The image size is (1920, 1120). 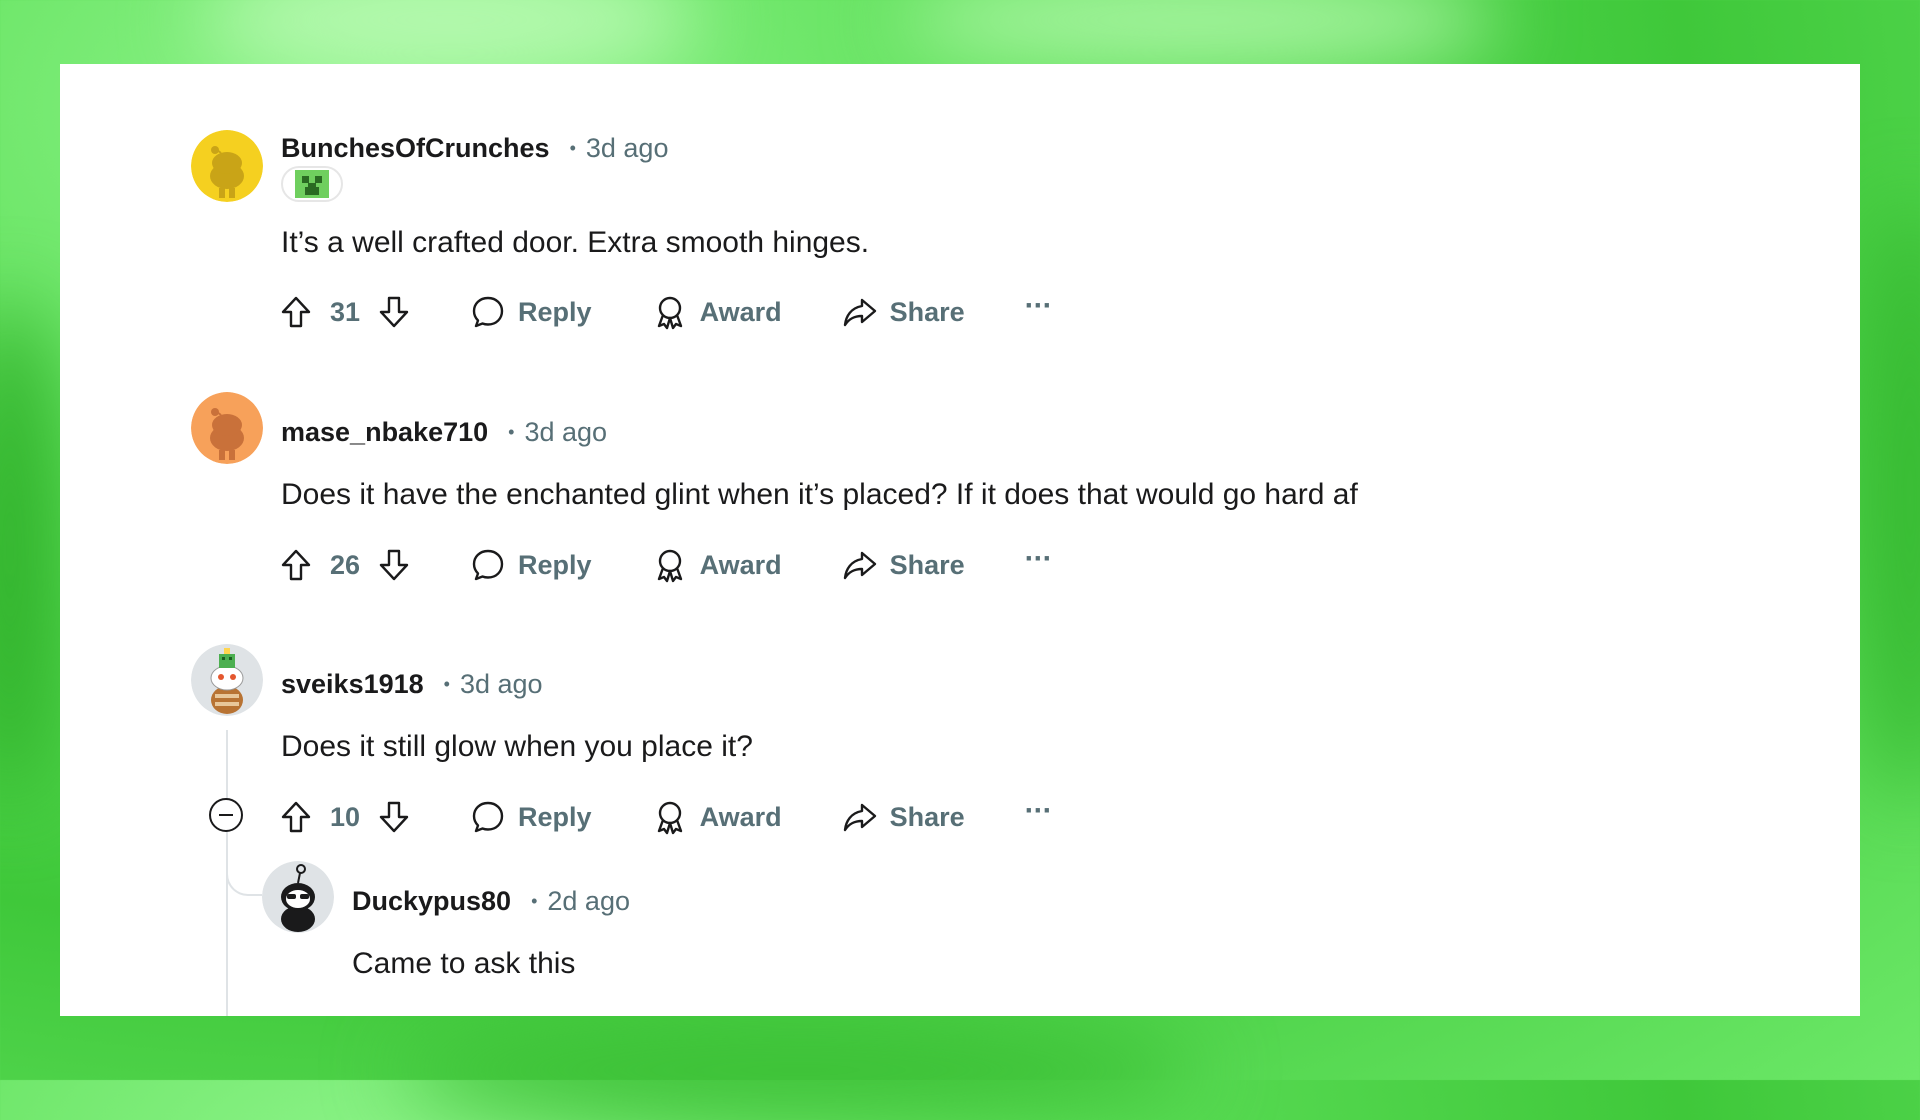 I want to click on minus-icon, so click(x=226, y=815).